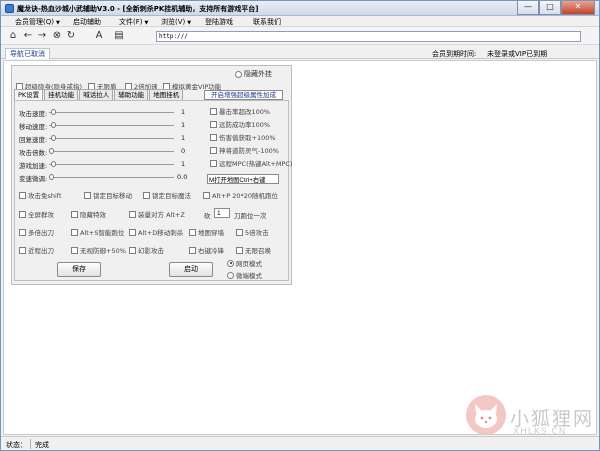  Describe the element at coordinates (486, 415) in the screenshot. I see `fox-logo-icon` at that location.